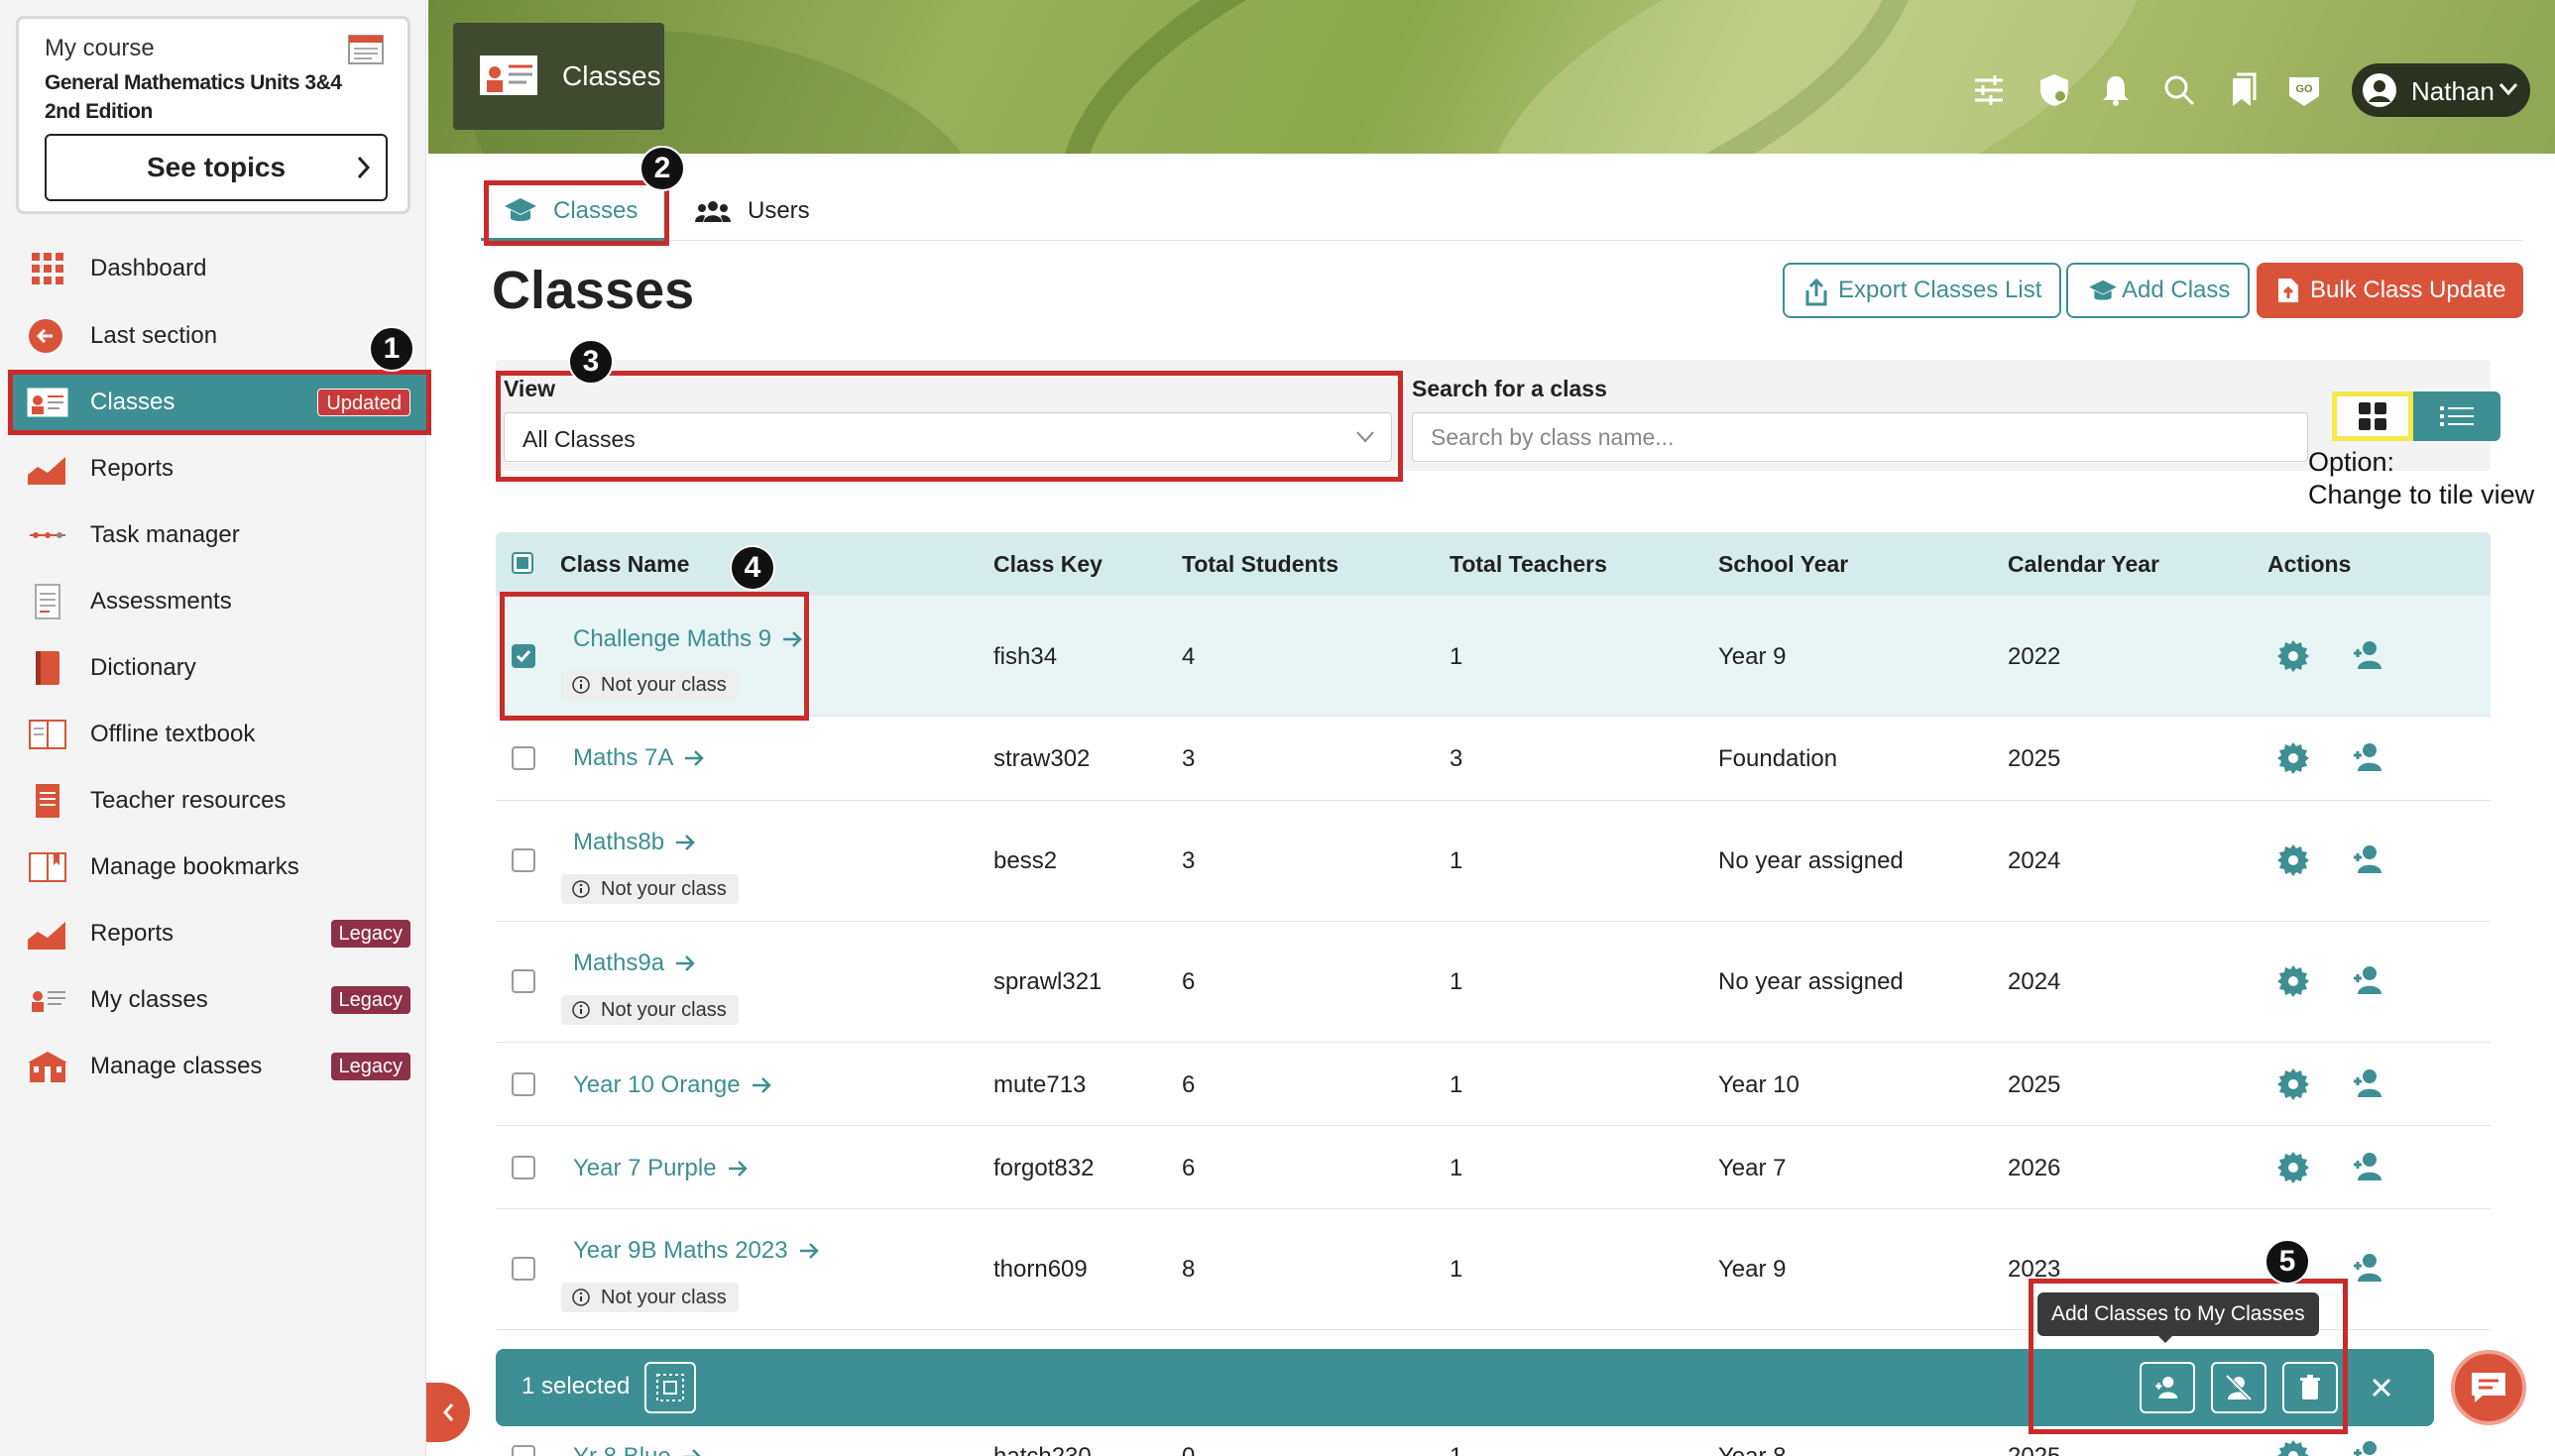 This screenshot has height=1456, width=2555. I want to click on select-all-button, so click(670, 1387).